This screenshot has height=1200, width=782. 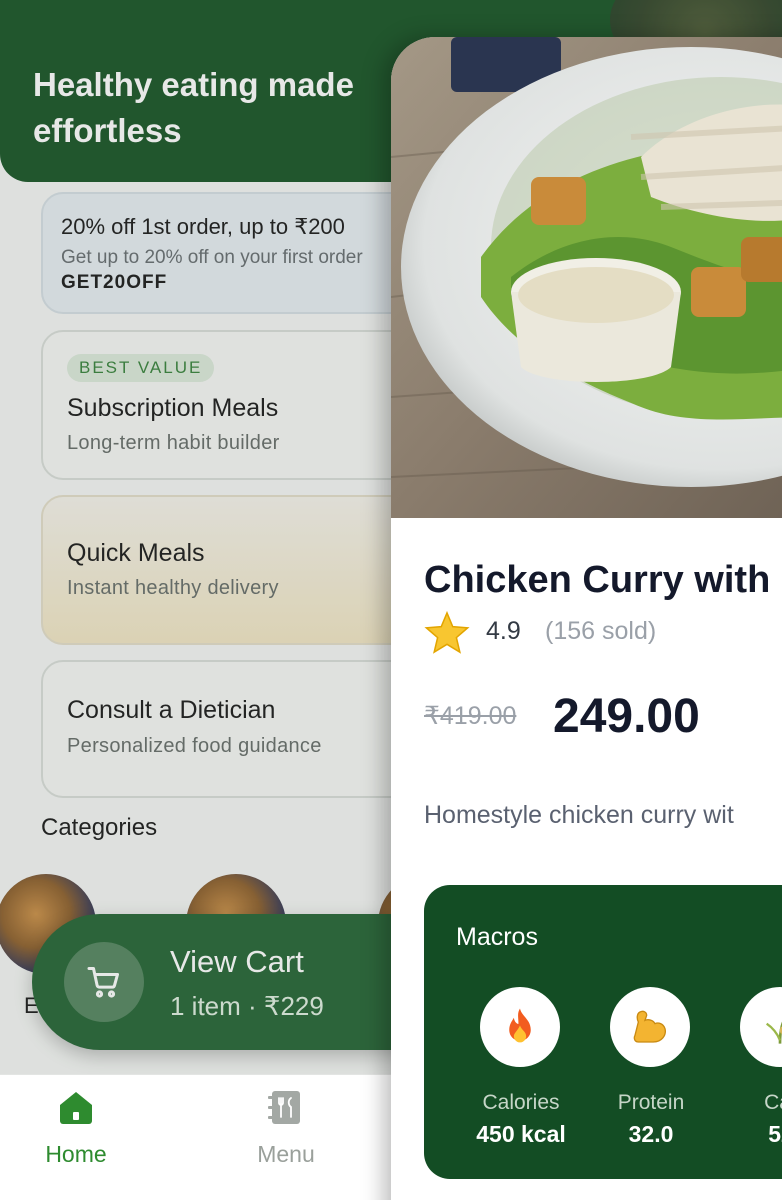 I want to click on nav-home-label: Home, so click(x=76, y=1154).